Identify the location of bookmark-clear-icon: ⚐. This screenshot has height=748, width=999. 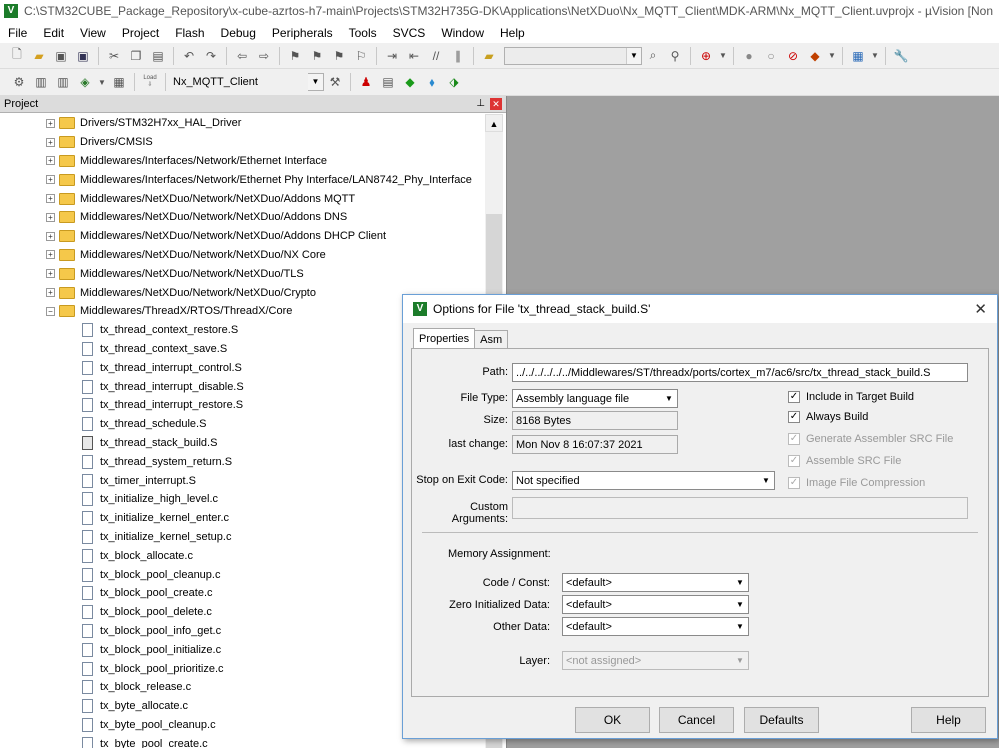
(361, 56).